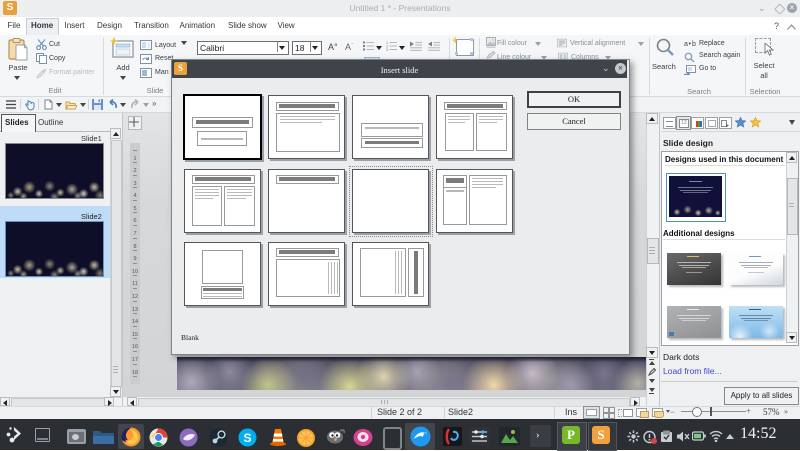  Describe the element at coordinates (247, 438) in the screenshot. I see `svg-text: S` at that location.